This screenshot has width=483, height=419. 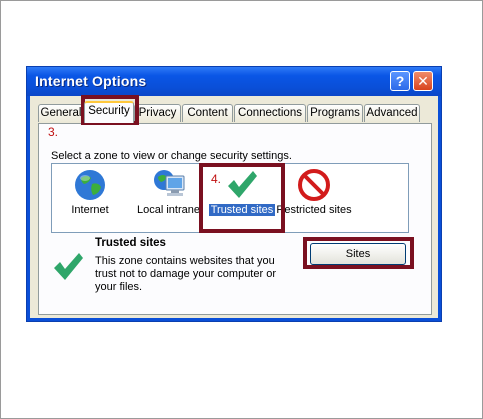 I want to click on zone-local-intranet: Local intranet, so click(x=170, y=191).